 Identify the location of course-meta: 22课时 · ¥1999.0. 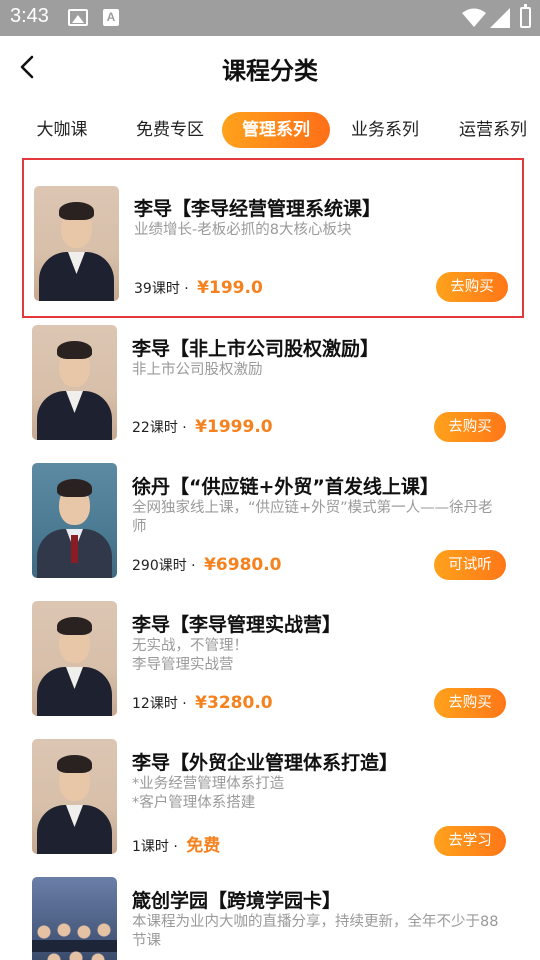
(202, 427).